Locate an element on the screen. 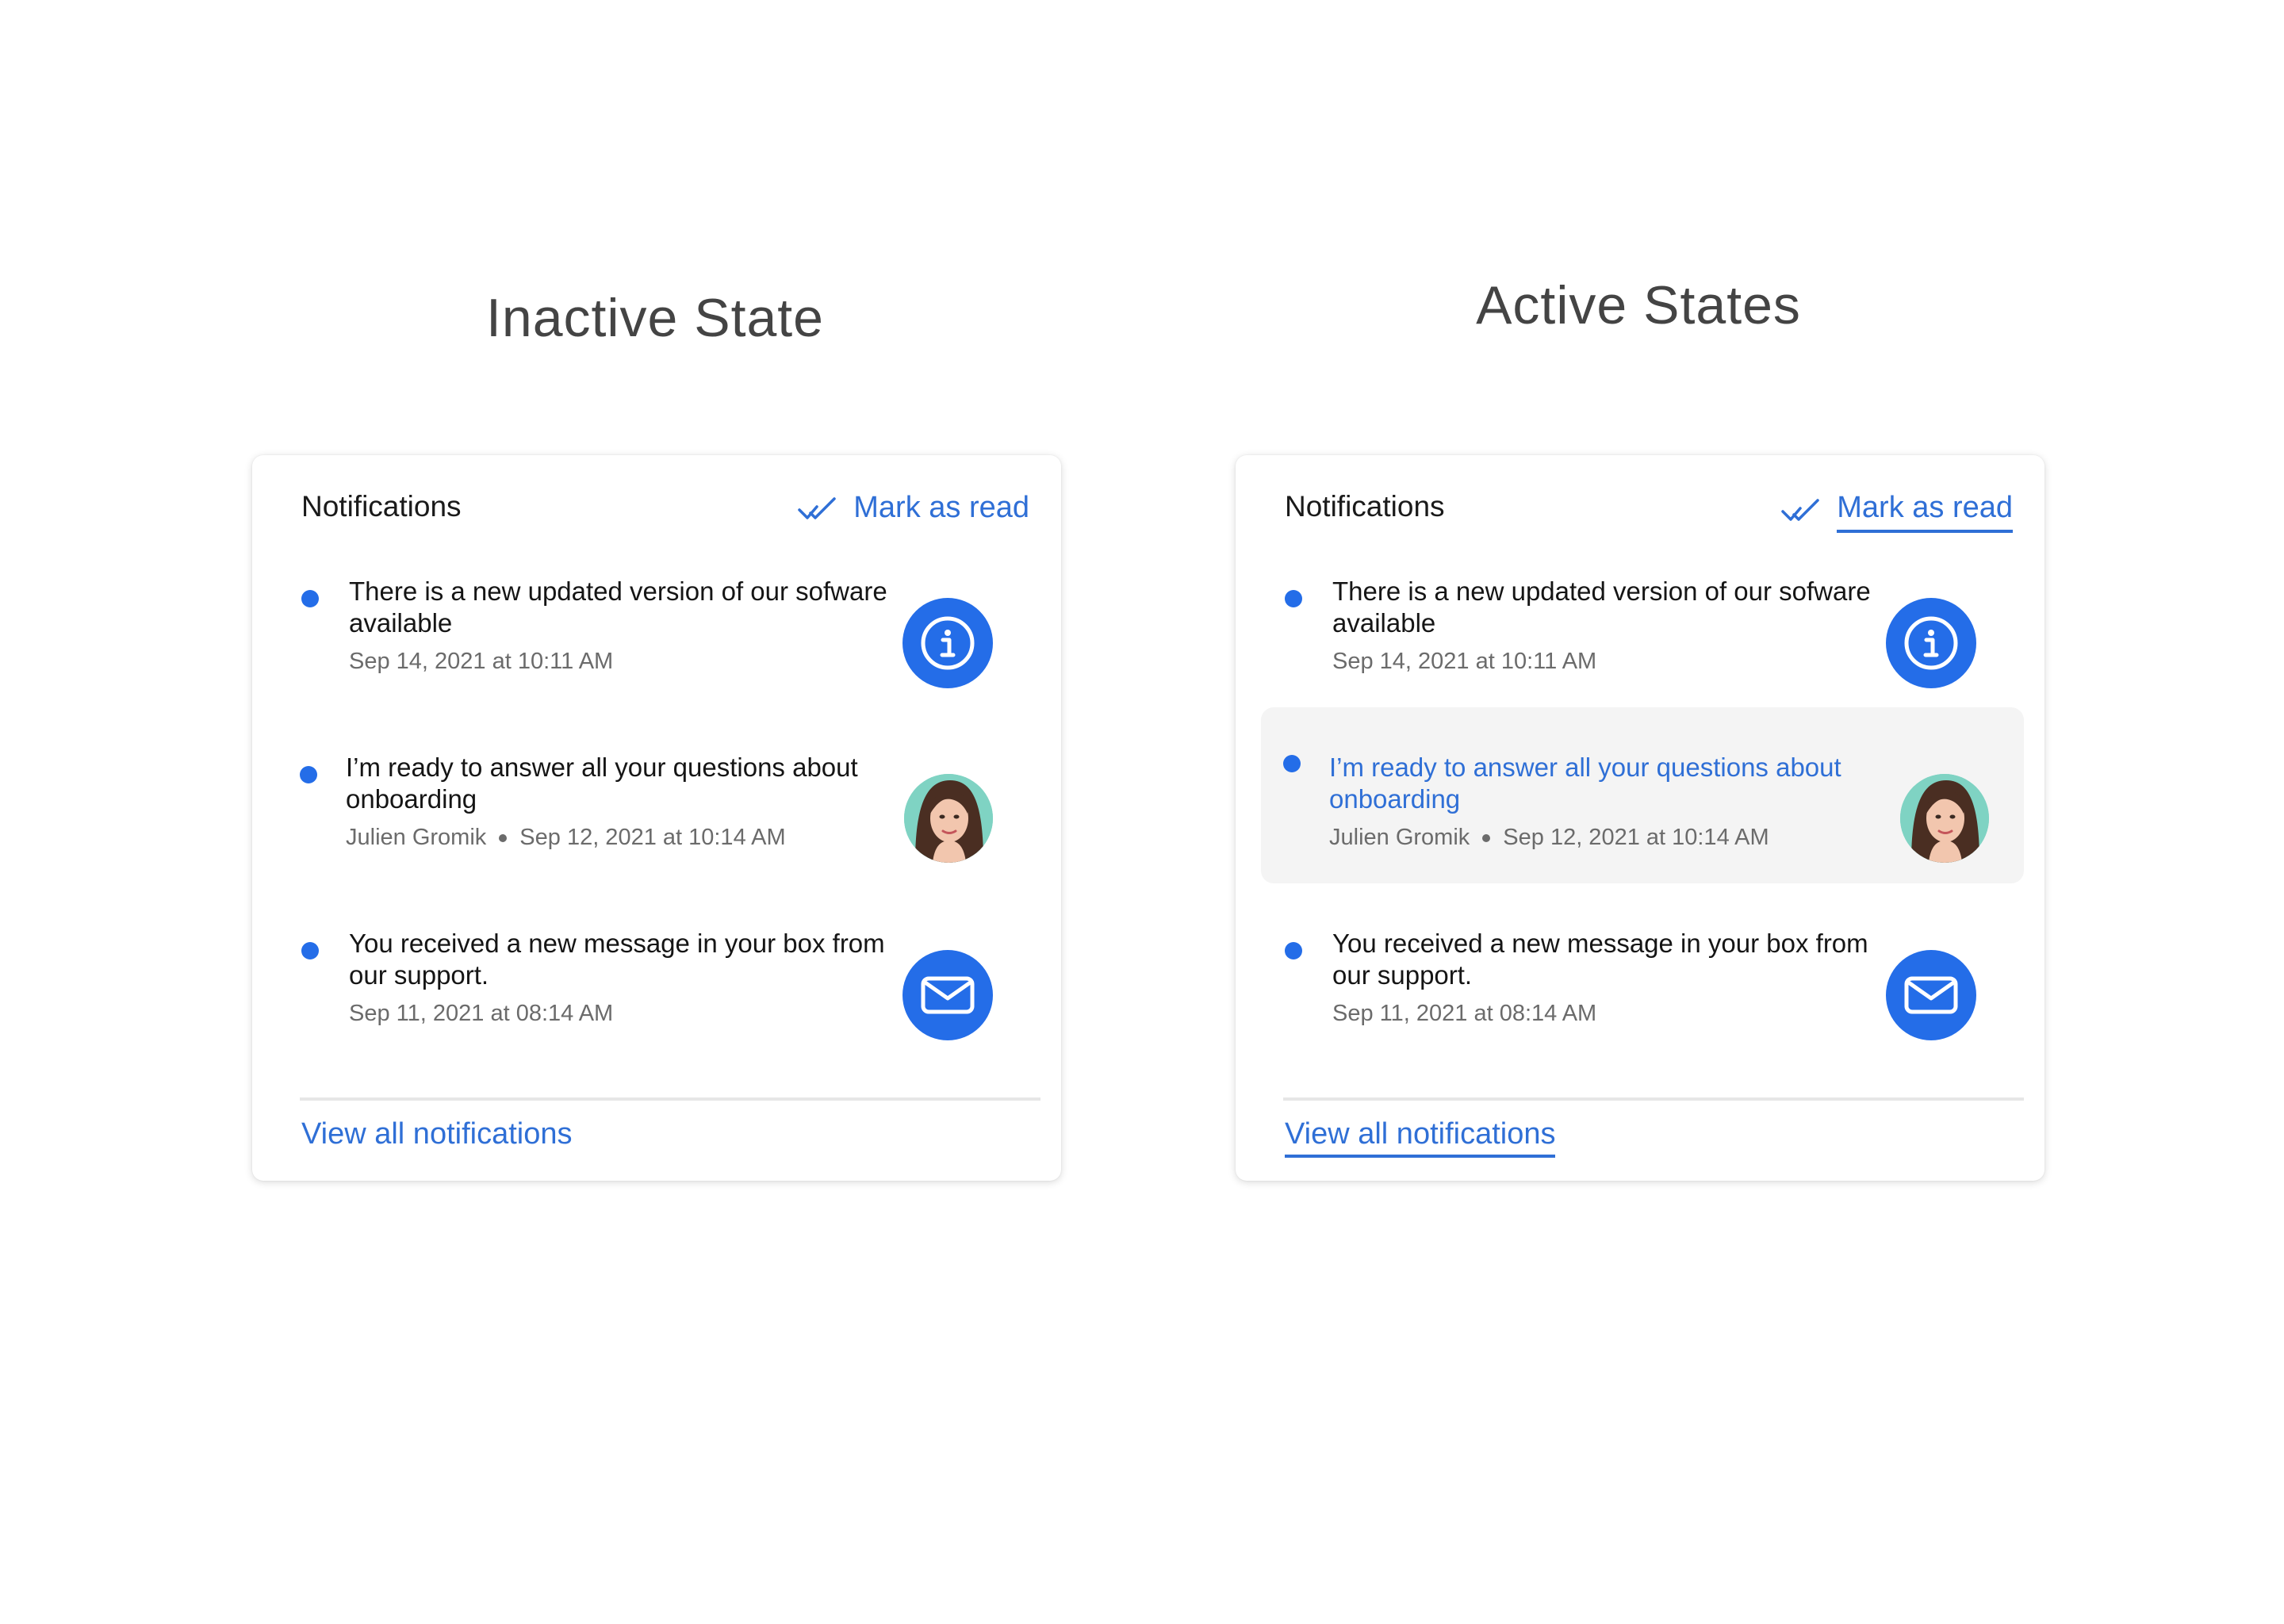  active-section-title: Active States is located at coordinates (1638, 305).